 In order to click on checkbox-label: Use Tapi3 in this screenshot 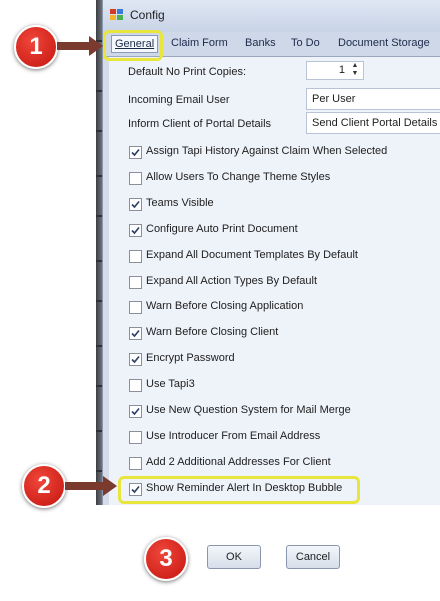, I will do `click(170, 384)`.